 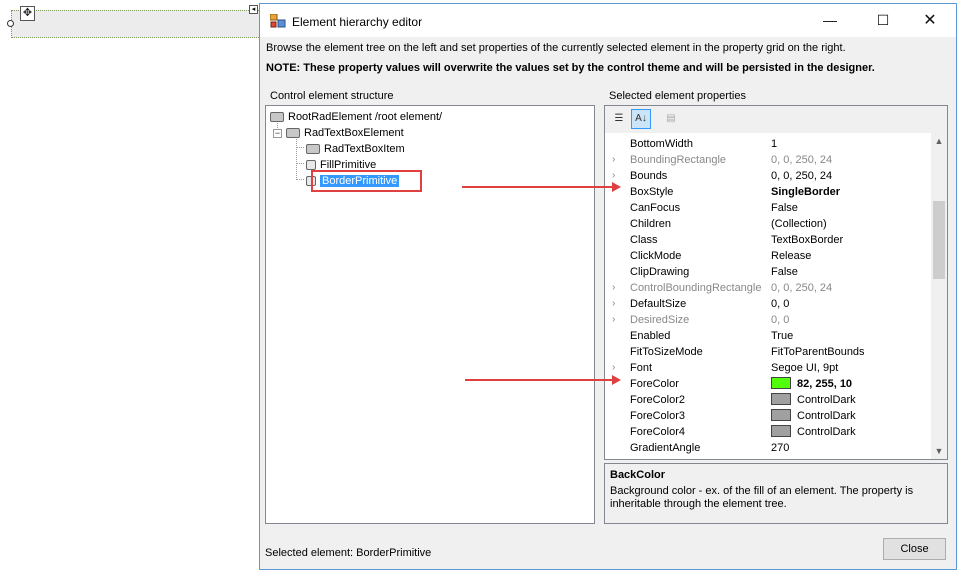 What do you see at coordinates (883, 20) in the screenshot?
I see `maximize-button: ☐` at bounding box center [883, 20].